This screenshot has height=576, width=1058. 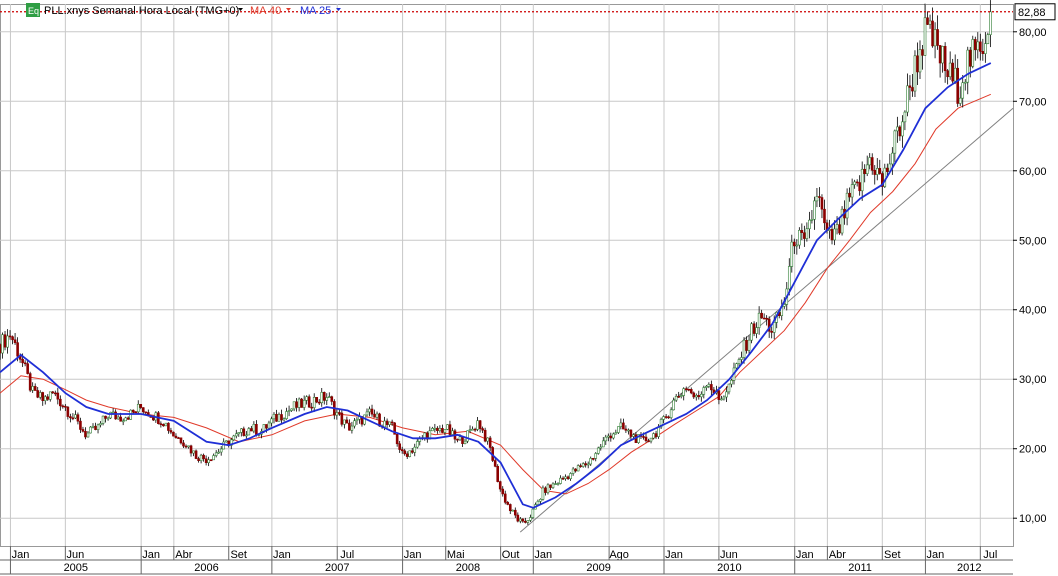 I want to click on month-tick-label: Jul, so click(x=347, y=555).